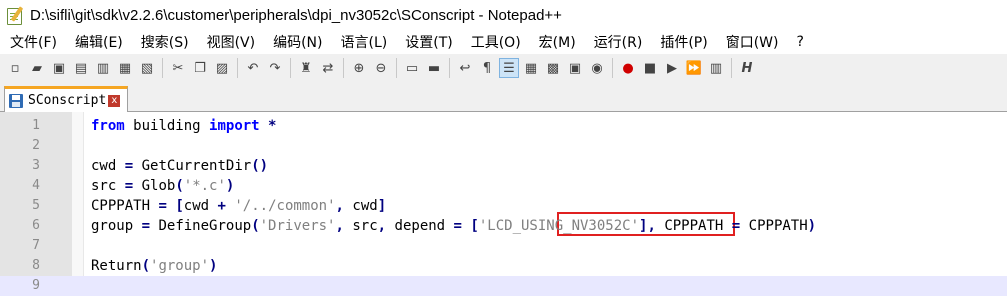  I want to click on code-line: 4 src = Glob('*.c'), so click(503, 186).